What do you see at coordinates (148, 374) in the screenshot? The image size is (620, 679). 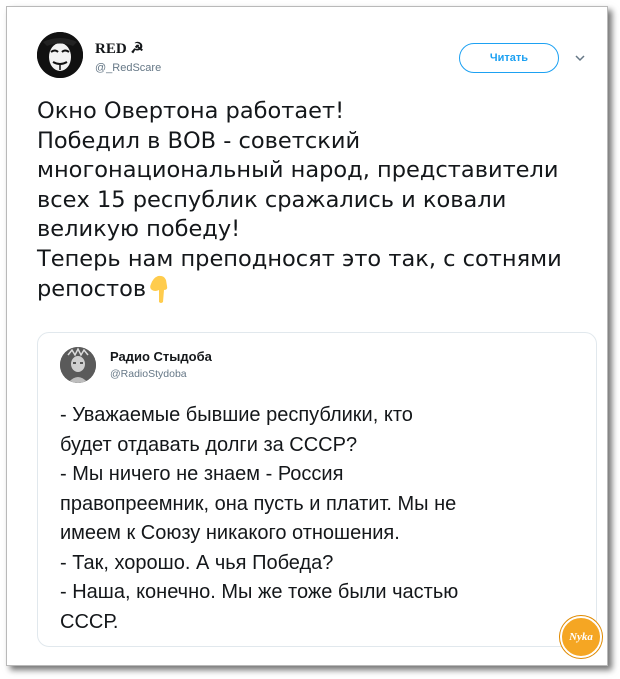 I see `quote-user-handle: @RadioStydoba` at bounding box center [148, 374].